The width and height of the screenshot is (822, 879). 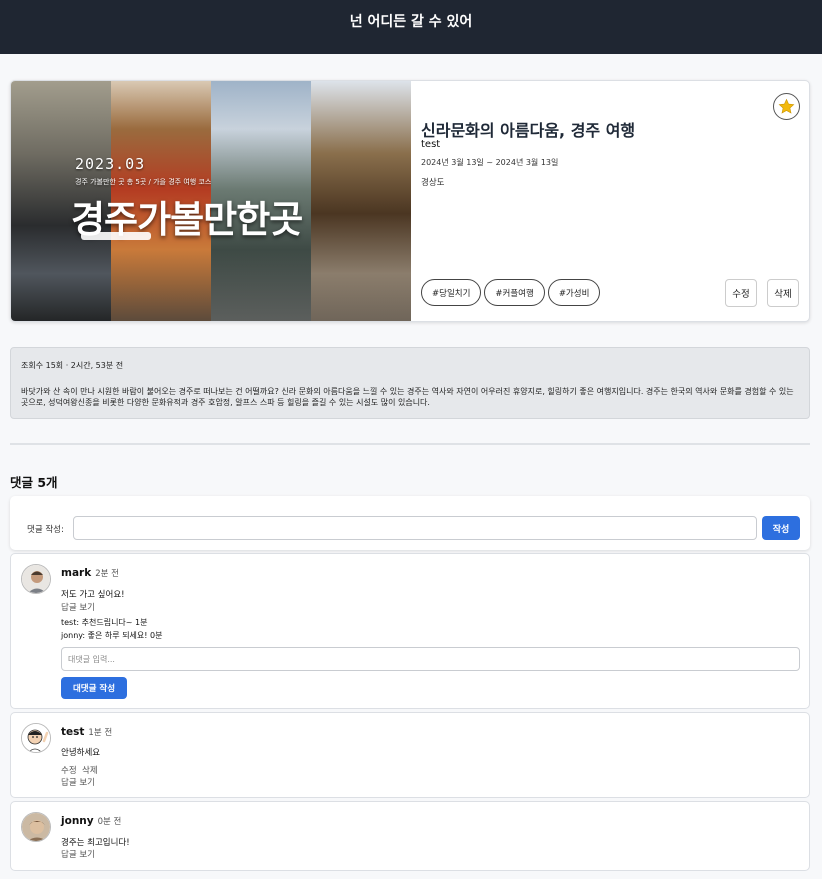 What do you see at coordinates (783, 293) in the screenshot?
I see `delete-post-button: 삭제` at bounding box center [783, 293].